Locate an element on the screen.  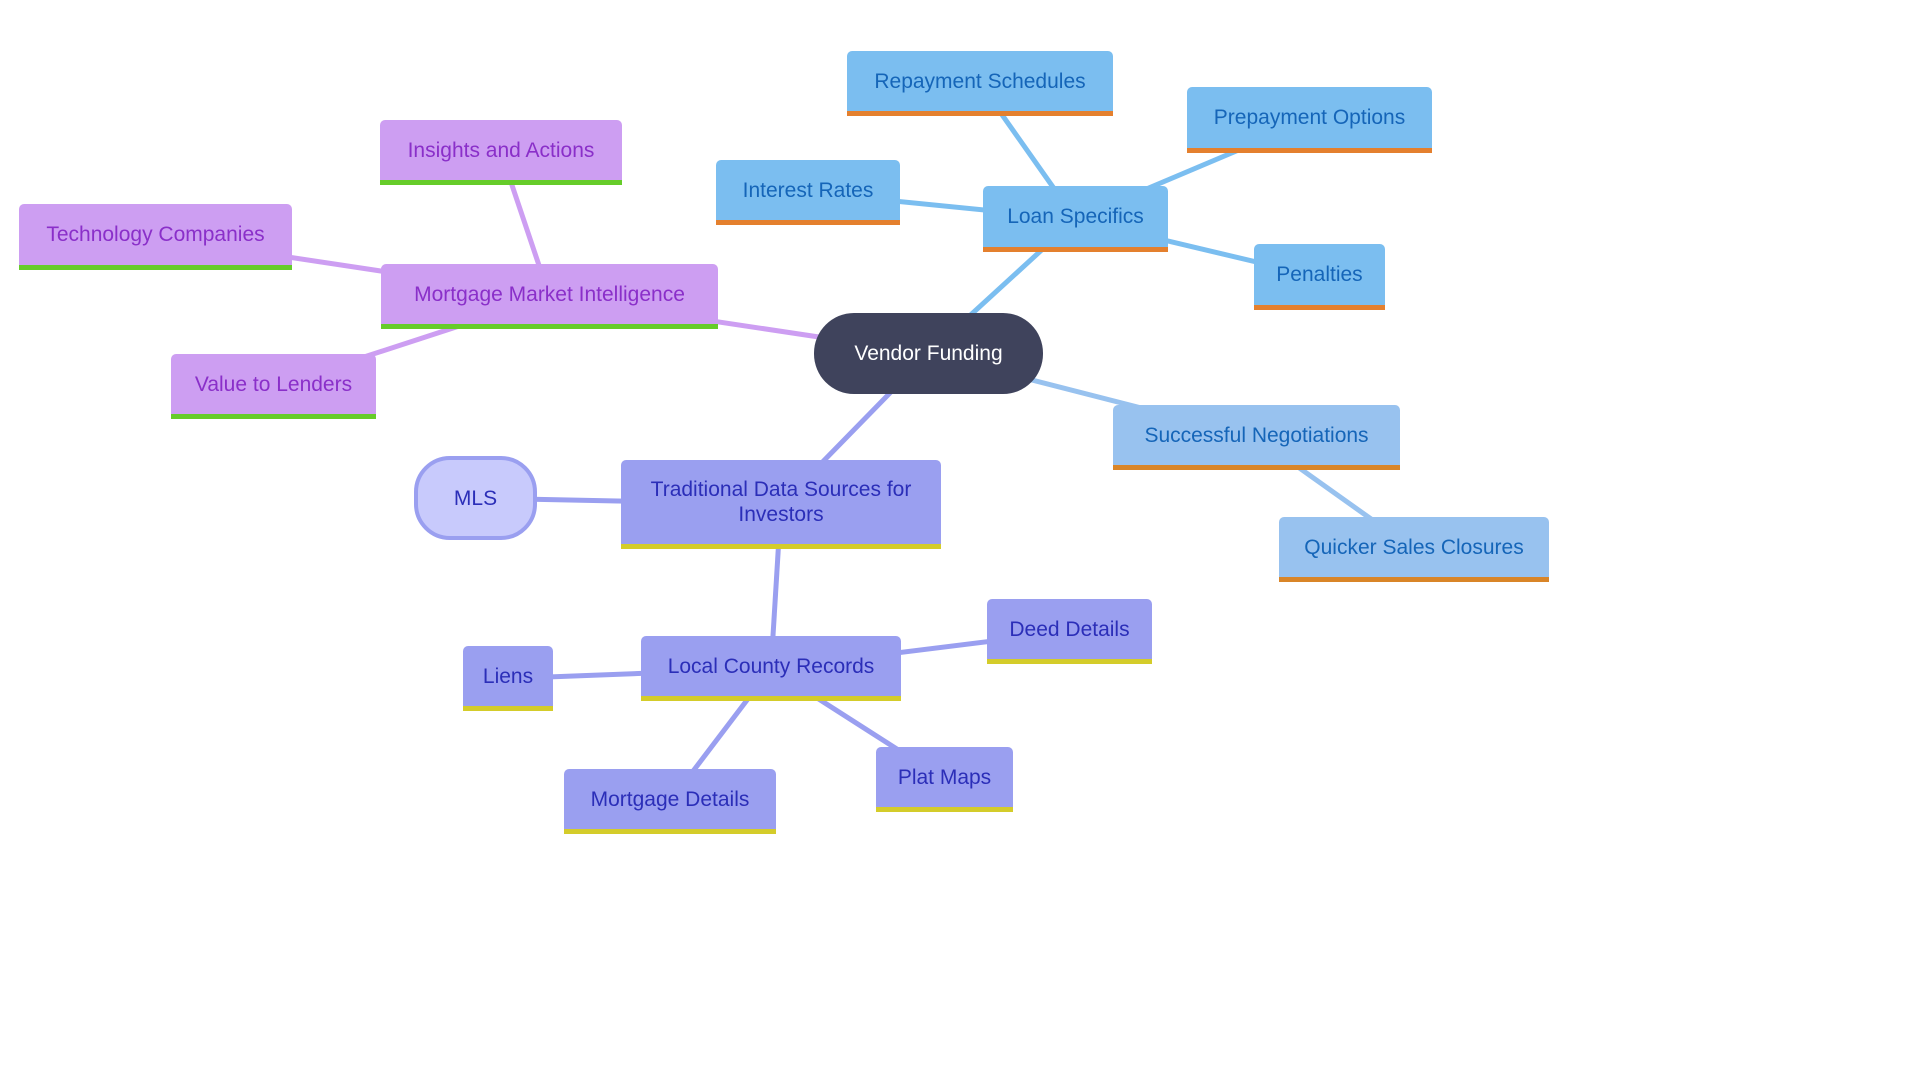
node-prepay: Prepayment Options is located at coordinates (1309, 120).